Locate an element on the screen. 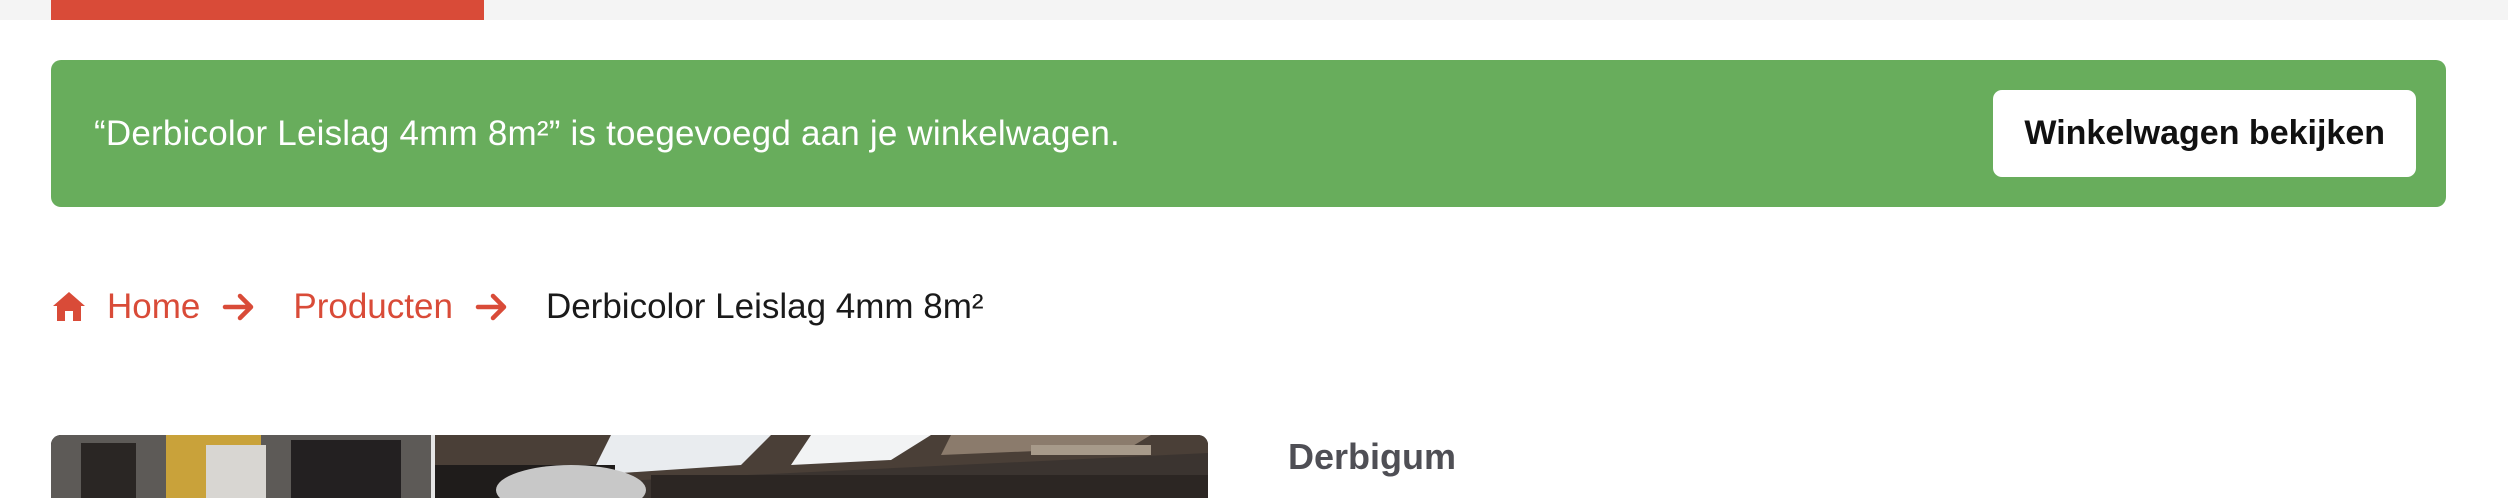  product-brand: Derbigum is located at coordinates (1372, 457).